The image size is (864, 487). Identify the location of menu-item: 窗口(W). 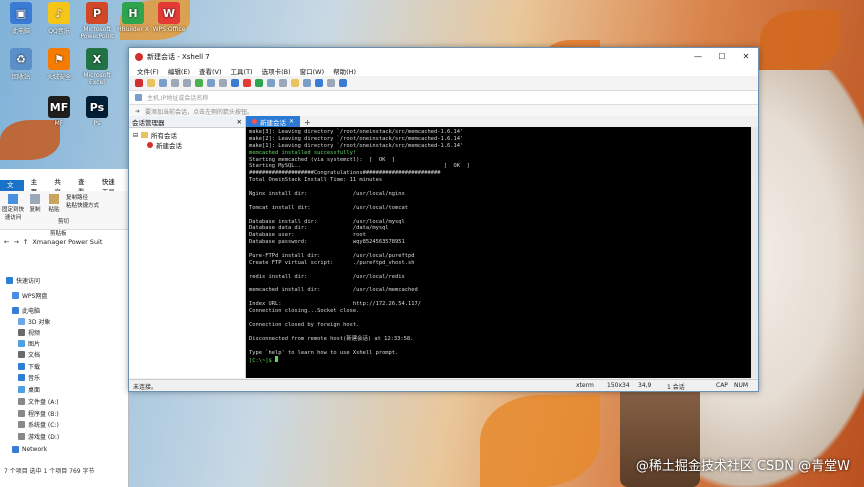
(312, 71).